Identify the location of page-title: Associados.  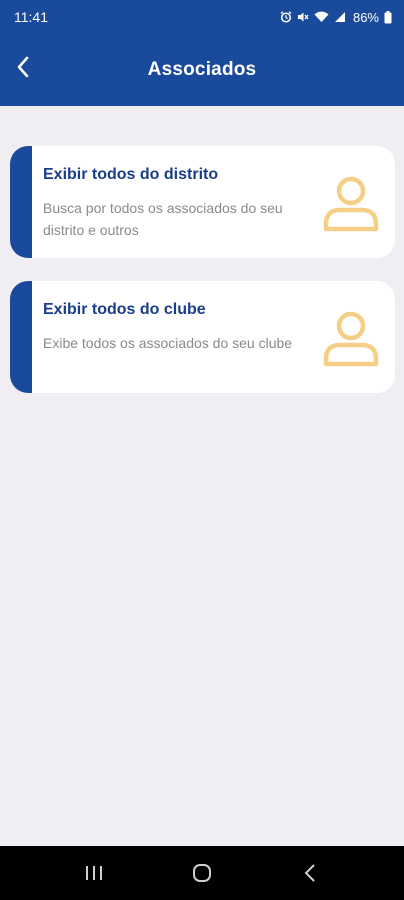
(202, 69).